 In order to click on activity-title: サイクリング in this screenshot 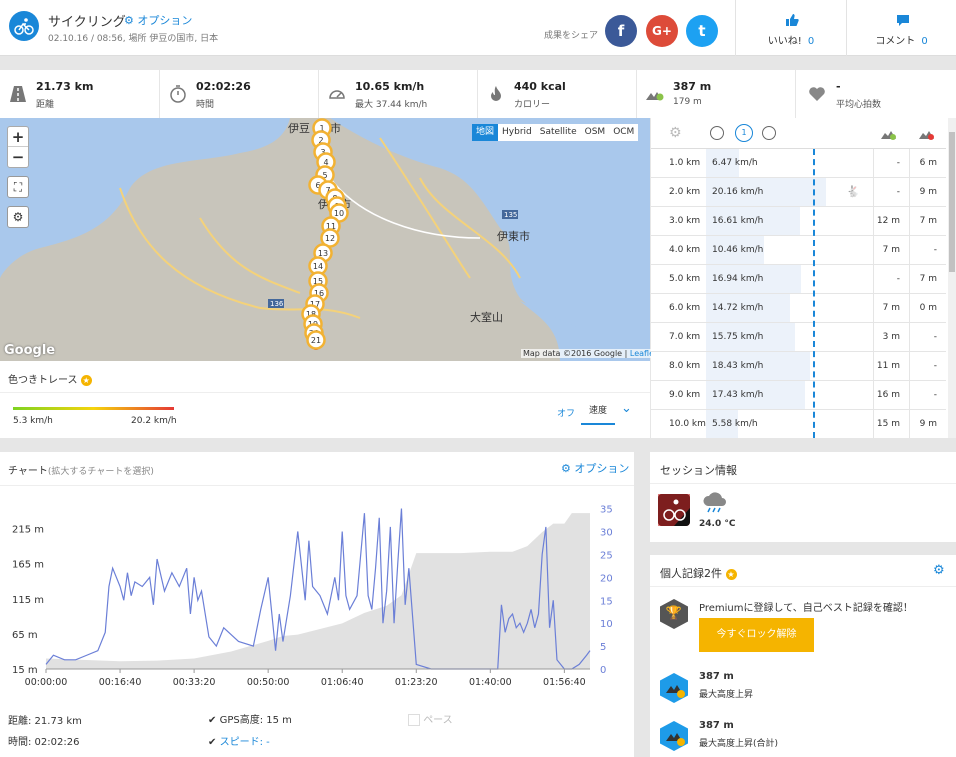, I will do `click(87, 22)`.